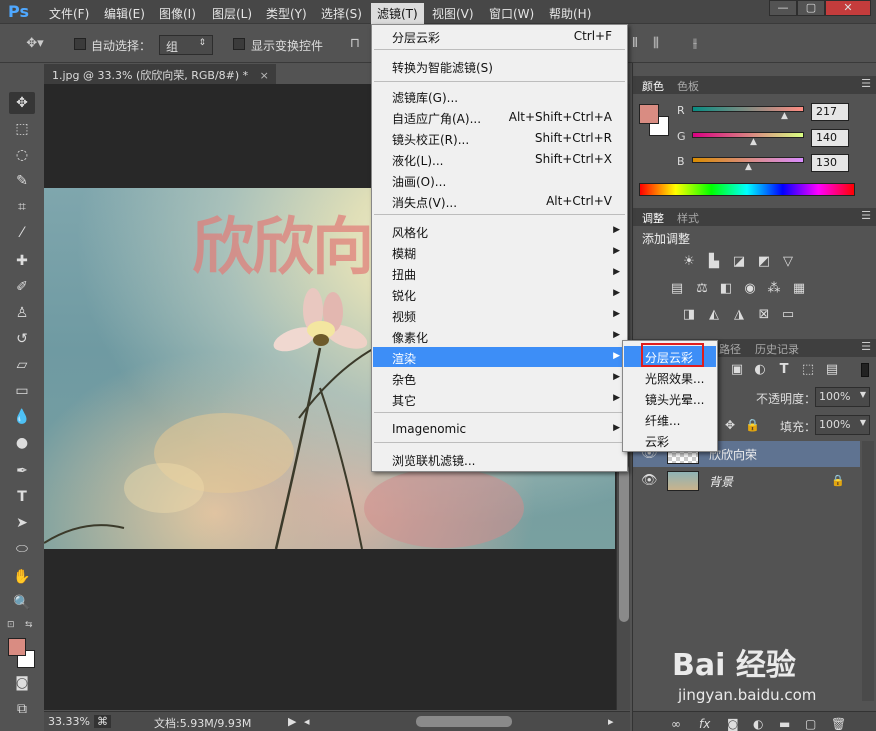 The height and width of the screenshot is (731, 876). What do you see at coordinates (676, 724) in the screenshot?
I see `link-layers-icon: ∞` at bounding box center [676, 724].